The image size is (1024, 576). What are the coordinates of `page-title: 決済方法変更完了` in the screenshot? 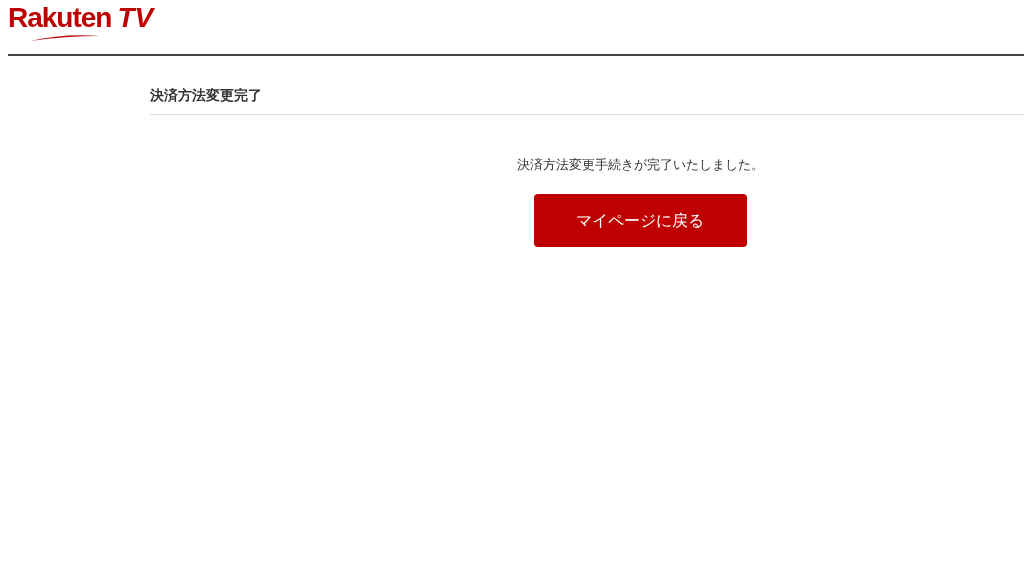 It's located at (587, 85).